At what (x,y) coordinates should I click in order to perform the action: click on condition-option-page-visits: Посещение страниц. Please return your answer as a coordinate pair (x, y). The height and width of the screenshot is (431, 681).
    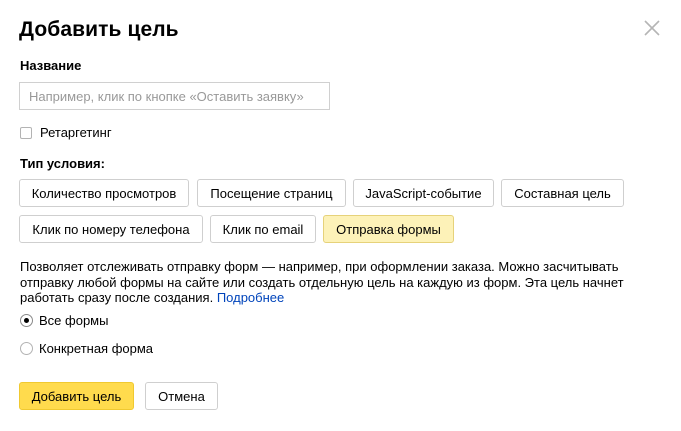
    Looking at the image, I should click on (271, 193).